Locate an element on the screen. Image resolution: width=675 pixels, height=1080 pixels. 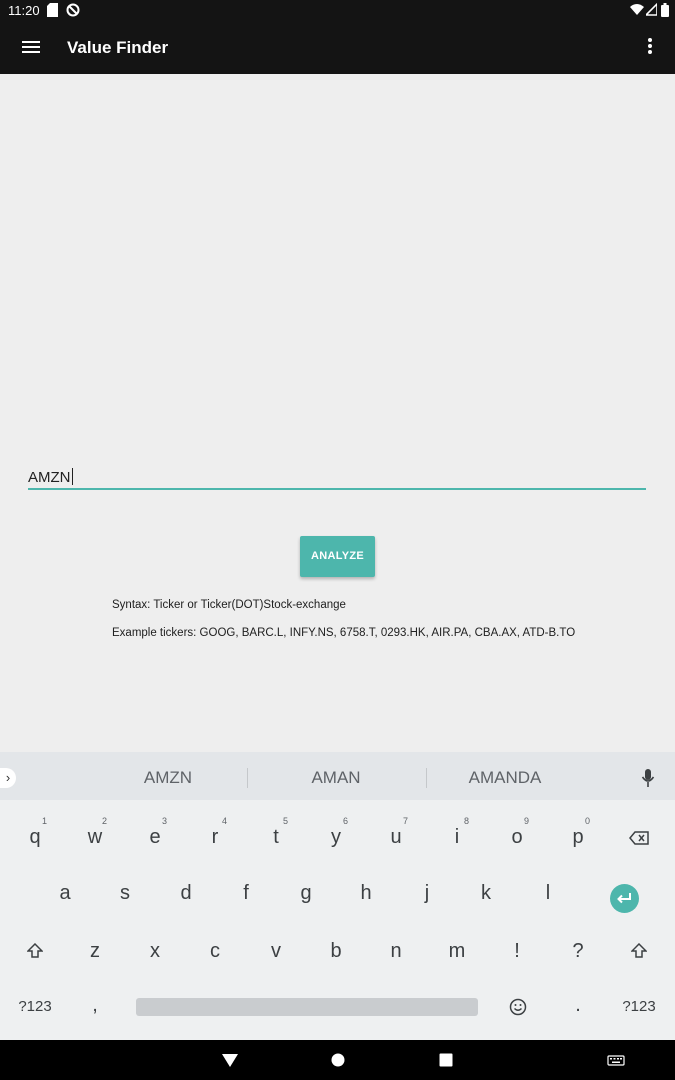
key-l: l is located at coordinates (548, 893).